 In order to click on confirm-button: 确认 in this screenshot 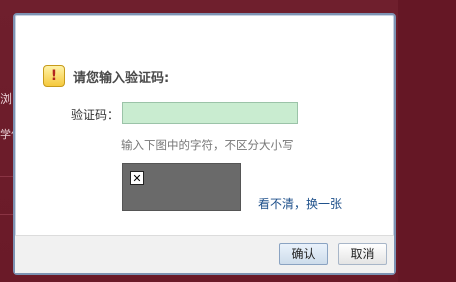, I will do `click(303, 254)`.